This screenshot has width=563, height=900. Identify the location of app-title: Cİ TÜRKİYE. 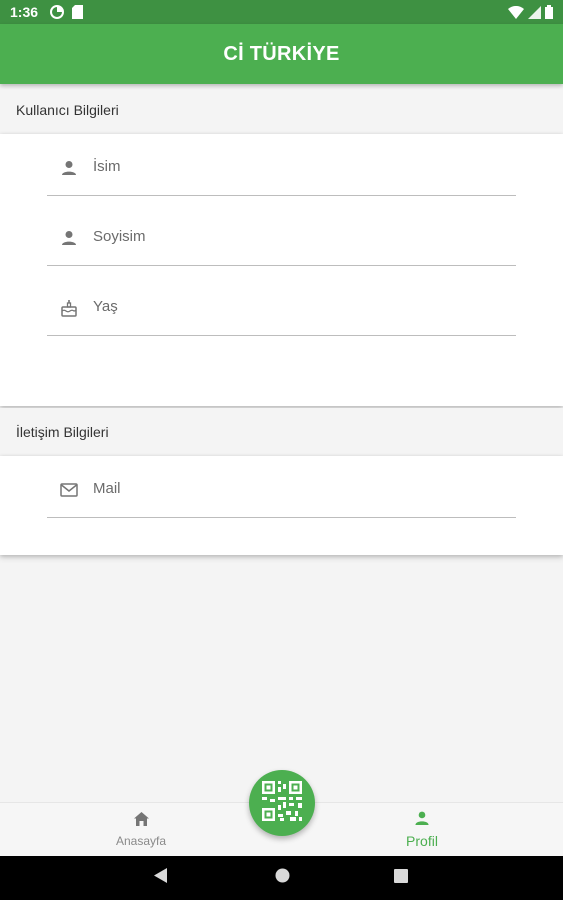
(281, 53).